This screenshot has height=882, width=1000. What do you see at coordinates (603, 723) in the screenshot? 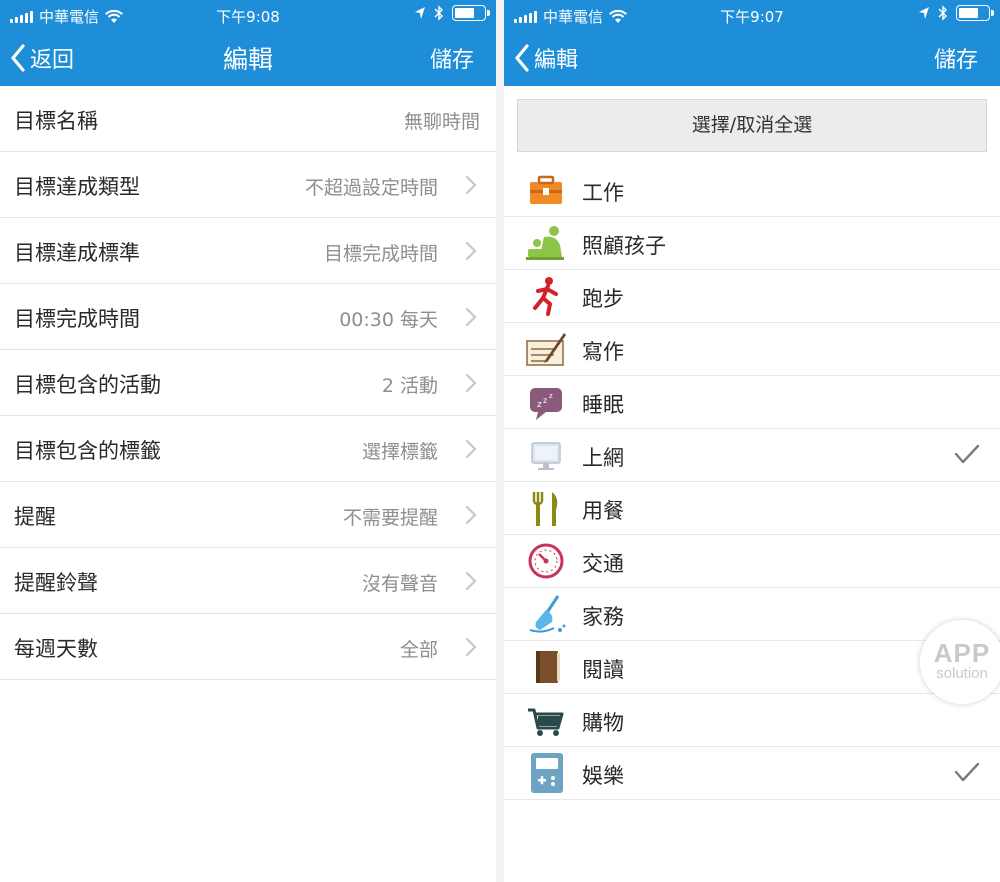
I see `activity-name: 購物` at bounding box center [603, 723].